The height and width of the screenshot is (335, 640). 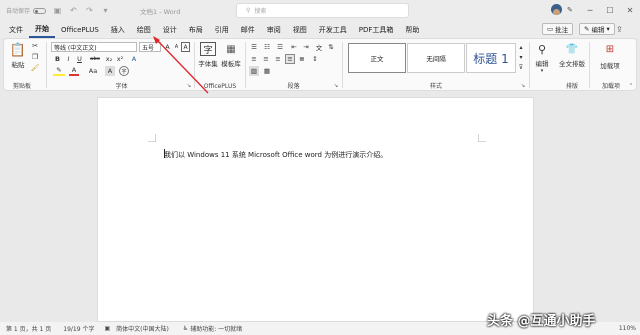 I want to click on text-effects-button: A, so click(x=134, y=59).